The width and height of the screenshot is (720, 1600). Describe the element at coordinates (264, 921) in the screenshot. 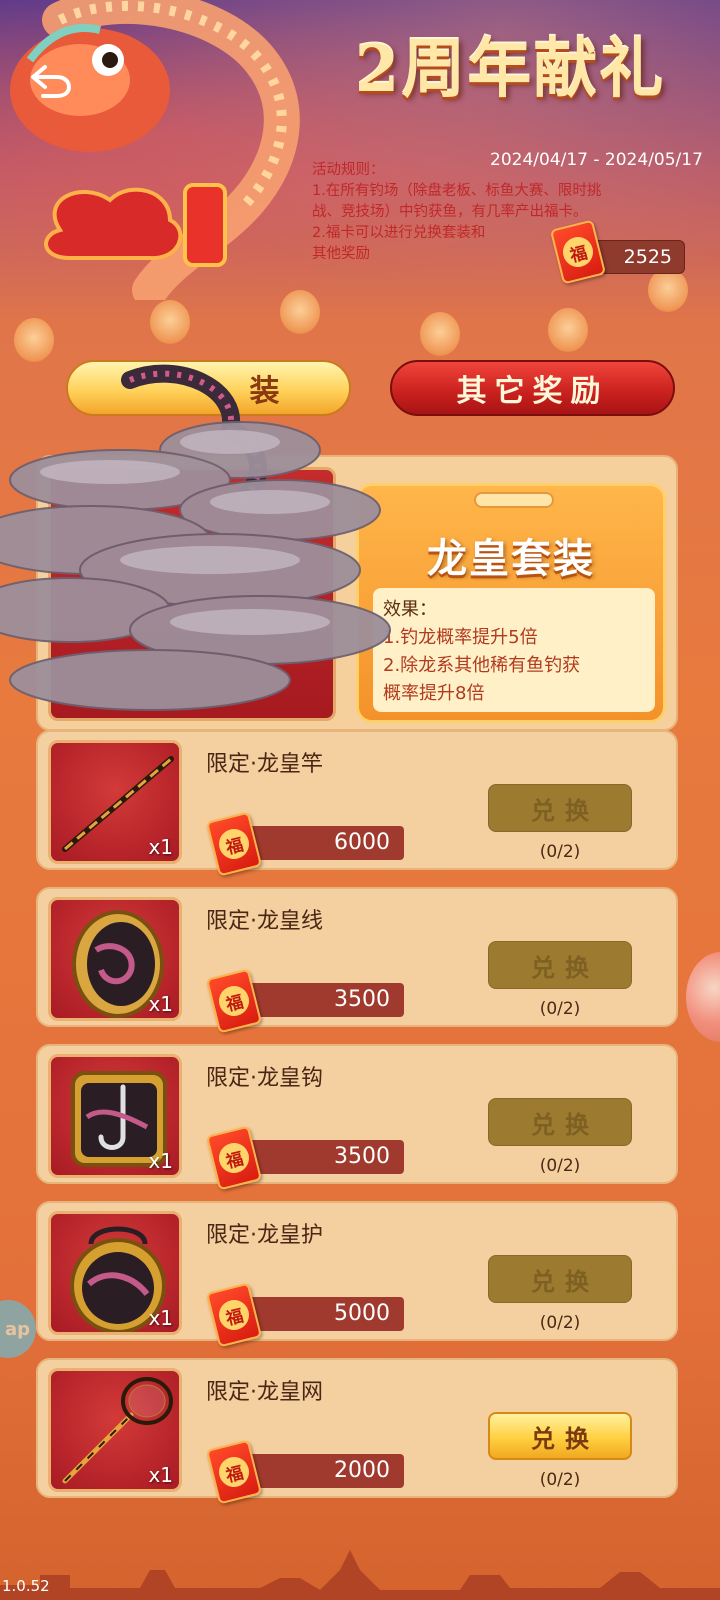

I see `item-name: 限定·龙皇线` at that location.